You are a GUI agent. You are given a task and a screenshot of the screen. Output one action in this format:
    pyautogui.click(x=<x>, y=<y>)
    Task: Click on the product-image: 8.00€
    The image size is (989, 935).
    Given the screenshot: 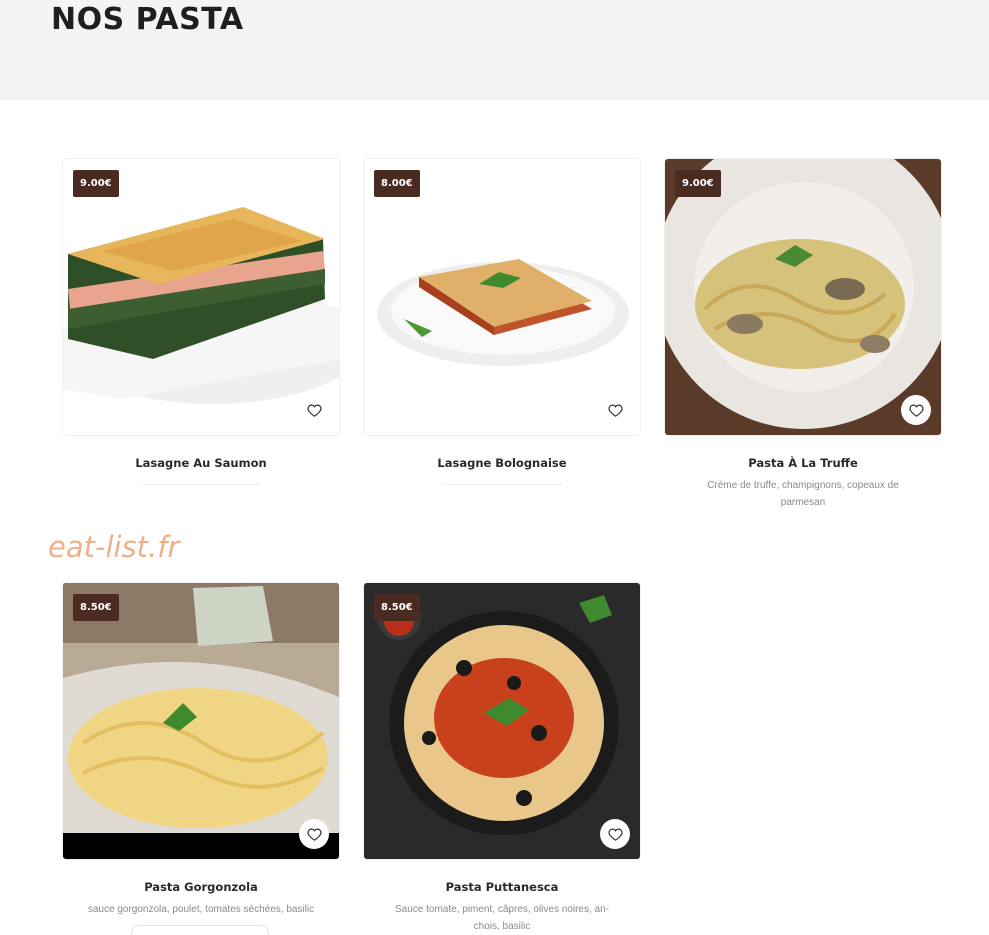 What is the action you would take?
    pyautogui.click(x=502, y=297)
    